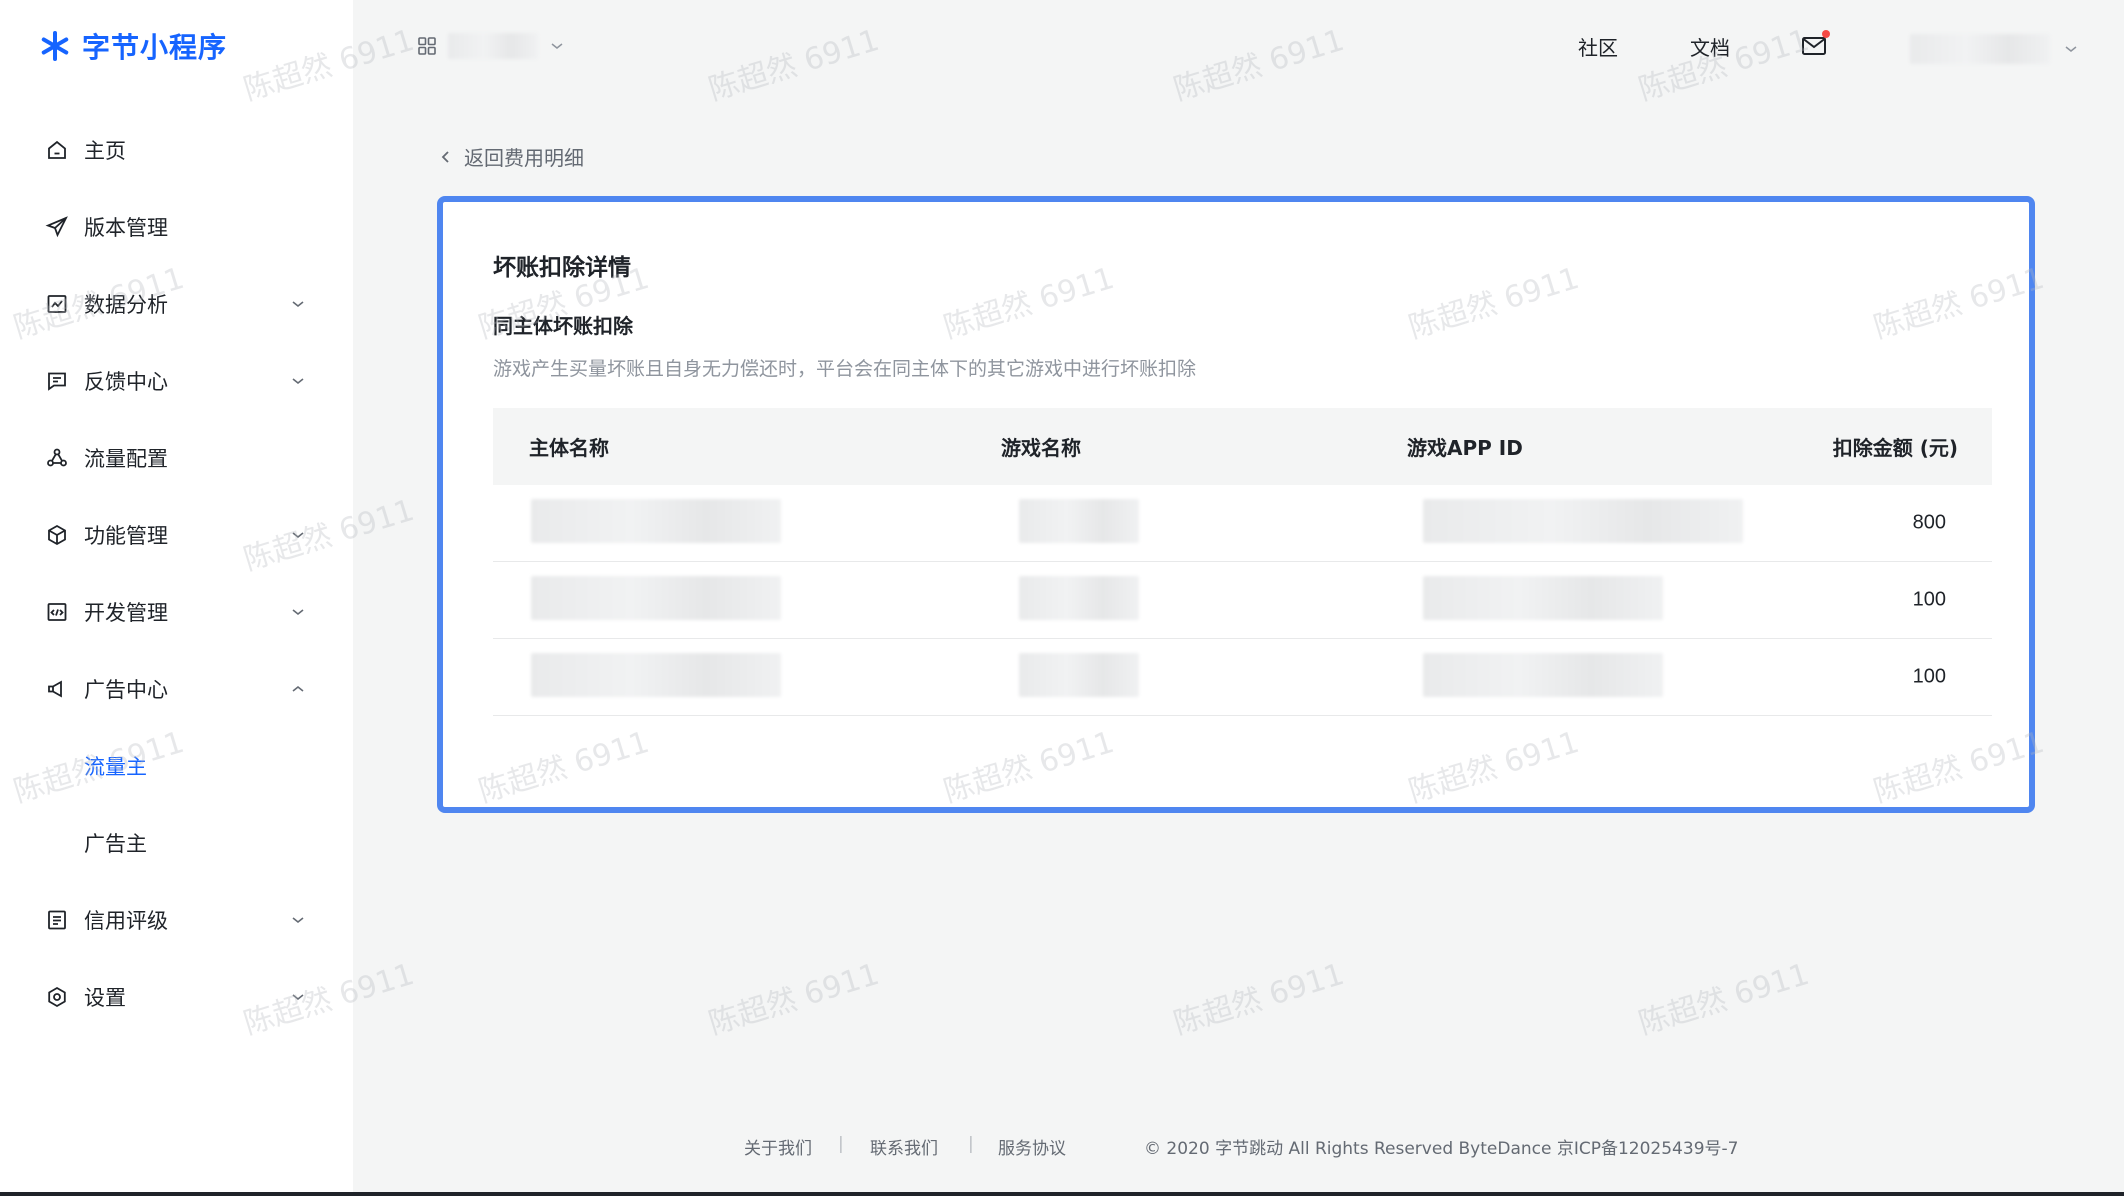  What do you see at coordinates (778, 1146) in the screenshot?
I see `about-us-link: 关于我们` at bounding box center [778, 1146].